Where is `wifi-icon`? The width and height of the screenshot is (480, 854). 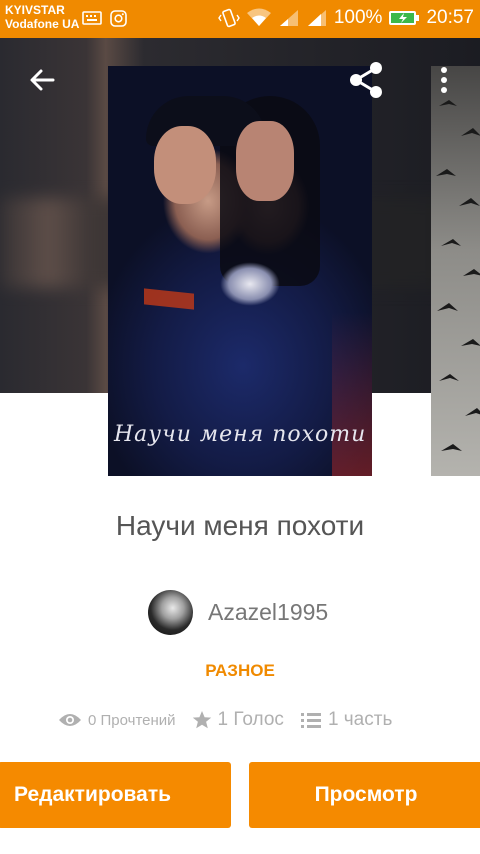 wifi-icon is located at coordinates (258, 17).